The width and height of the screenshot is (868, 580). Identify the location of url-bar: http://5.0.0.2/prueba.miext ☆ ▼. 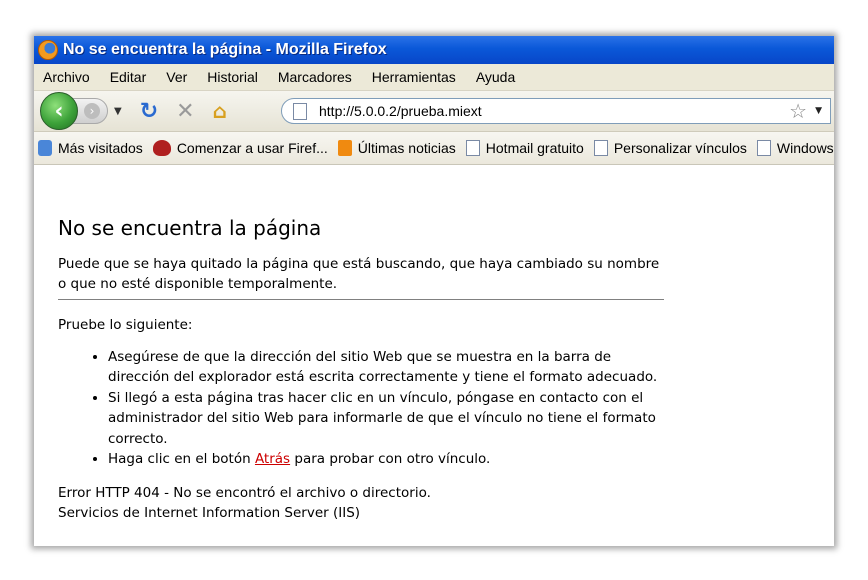
(556, 111).